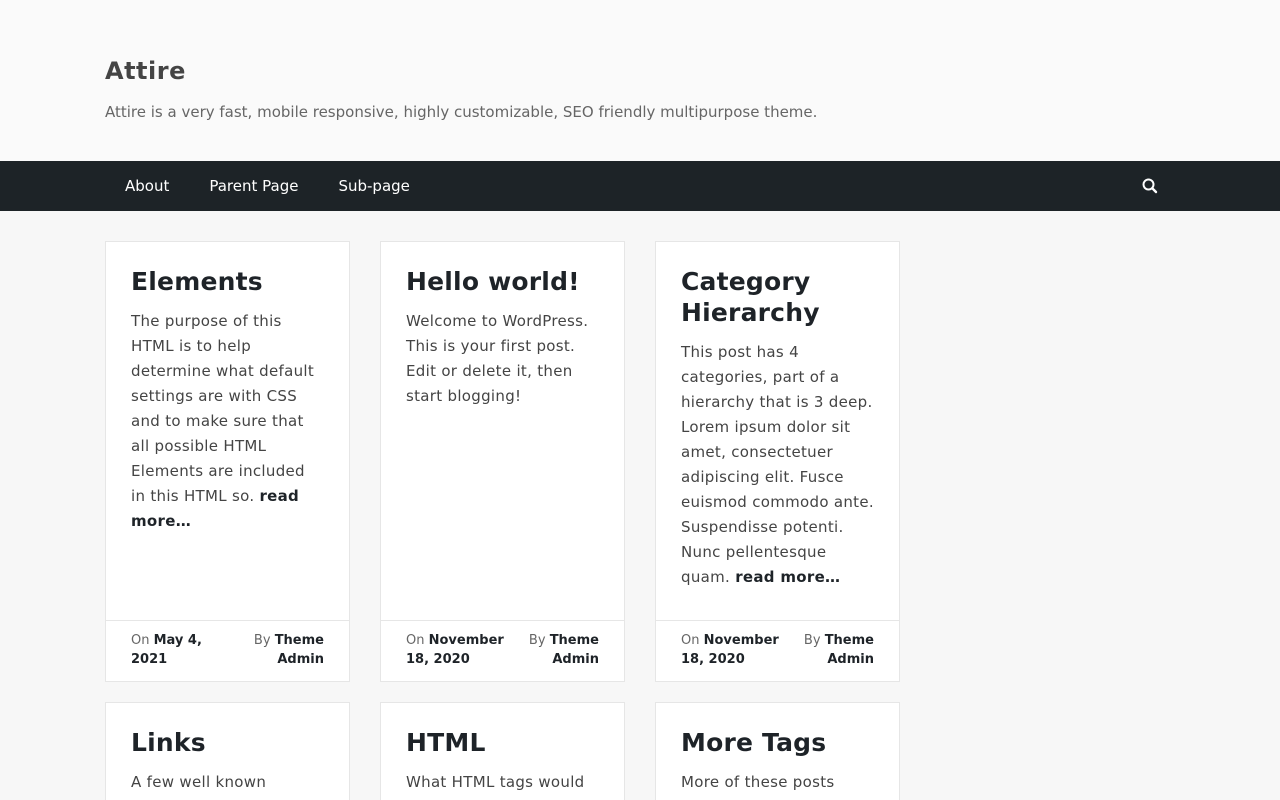 The width and height of the screenshot is (1280, 800). I want to click on post-title: Category Hierarchy, so click(777, 297).